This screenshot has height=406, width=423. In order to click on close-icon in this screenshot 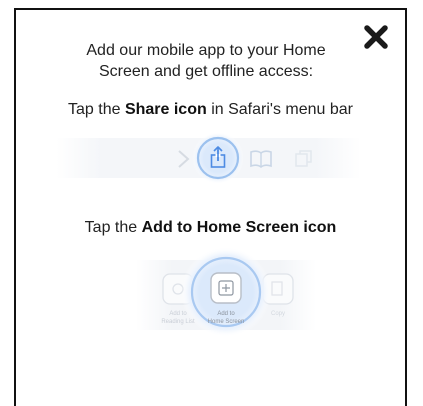, I will do `click(376, 37)`.